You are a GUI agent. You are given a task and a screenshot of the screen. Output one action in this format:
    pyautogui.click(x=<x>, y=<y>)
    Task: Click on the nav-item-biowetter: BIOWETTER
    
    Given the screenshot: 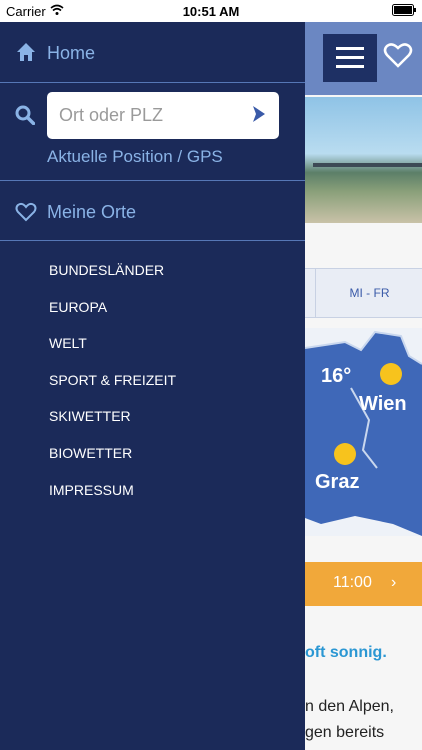 What is the action you would take?
    pyautogui.click(x=90, y=453)
    